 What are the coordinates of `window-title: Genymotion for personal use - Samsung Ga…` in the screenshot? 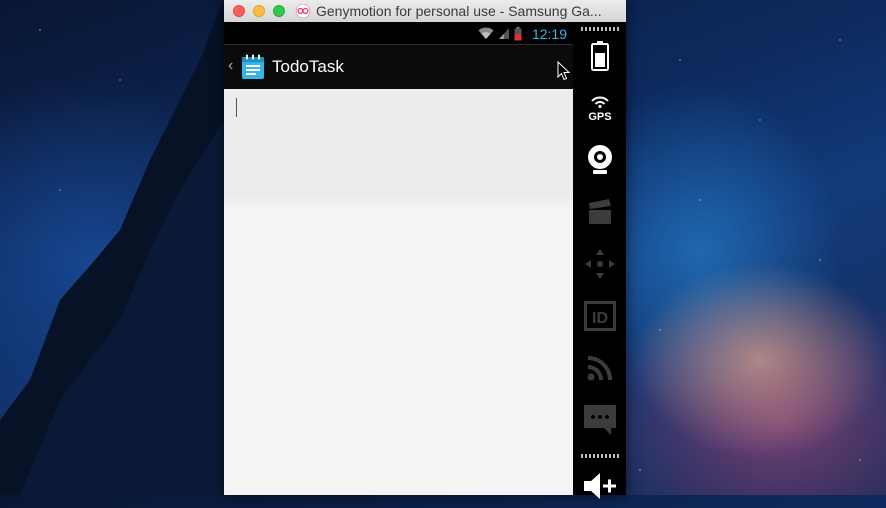 It's located at (459, 11).